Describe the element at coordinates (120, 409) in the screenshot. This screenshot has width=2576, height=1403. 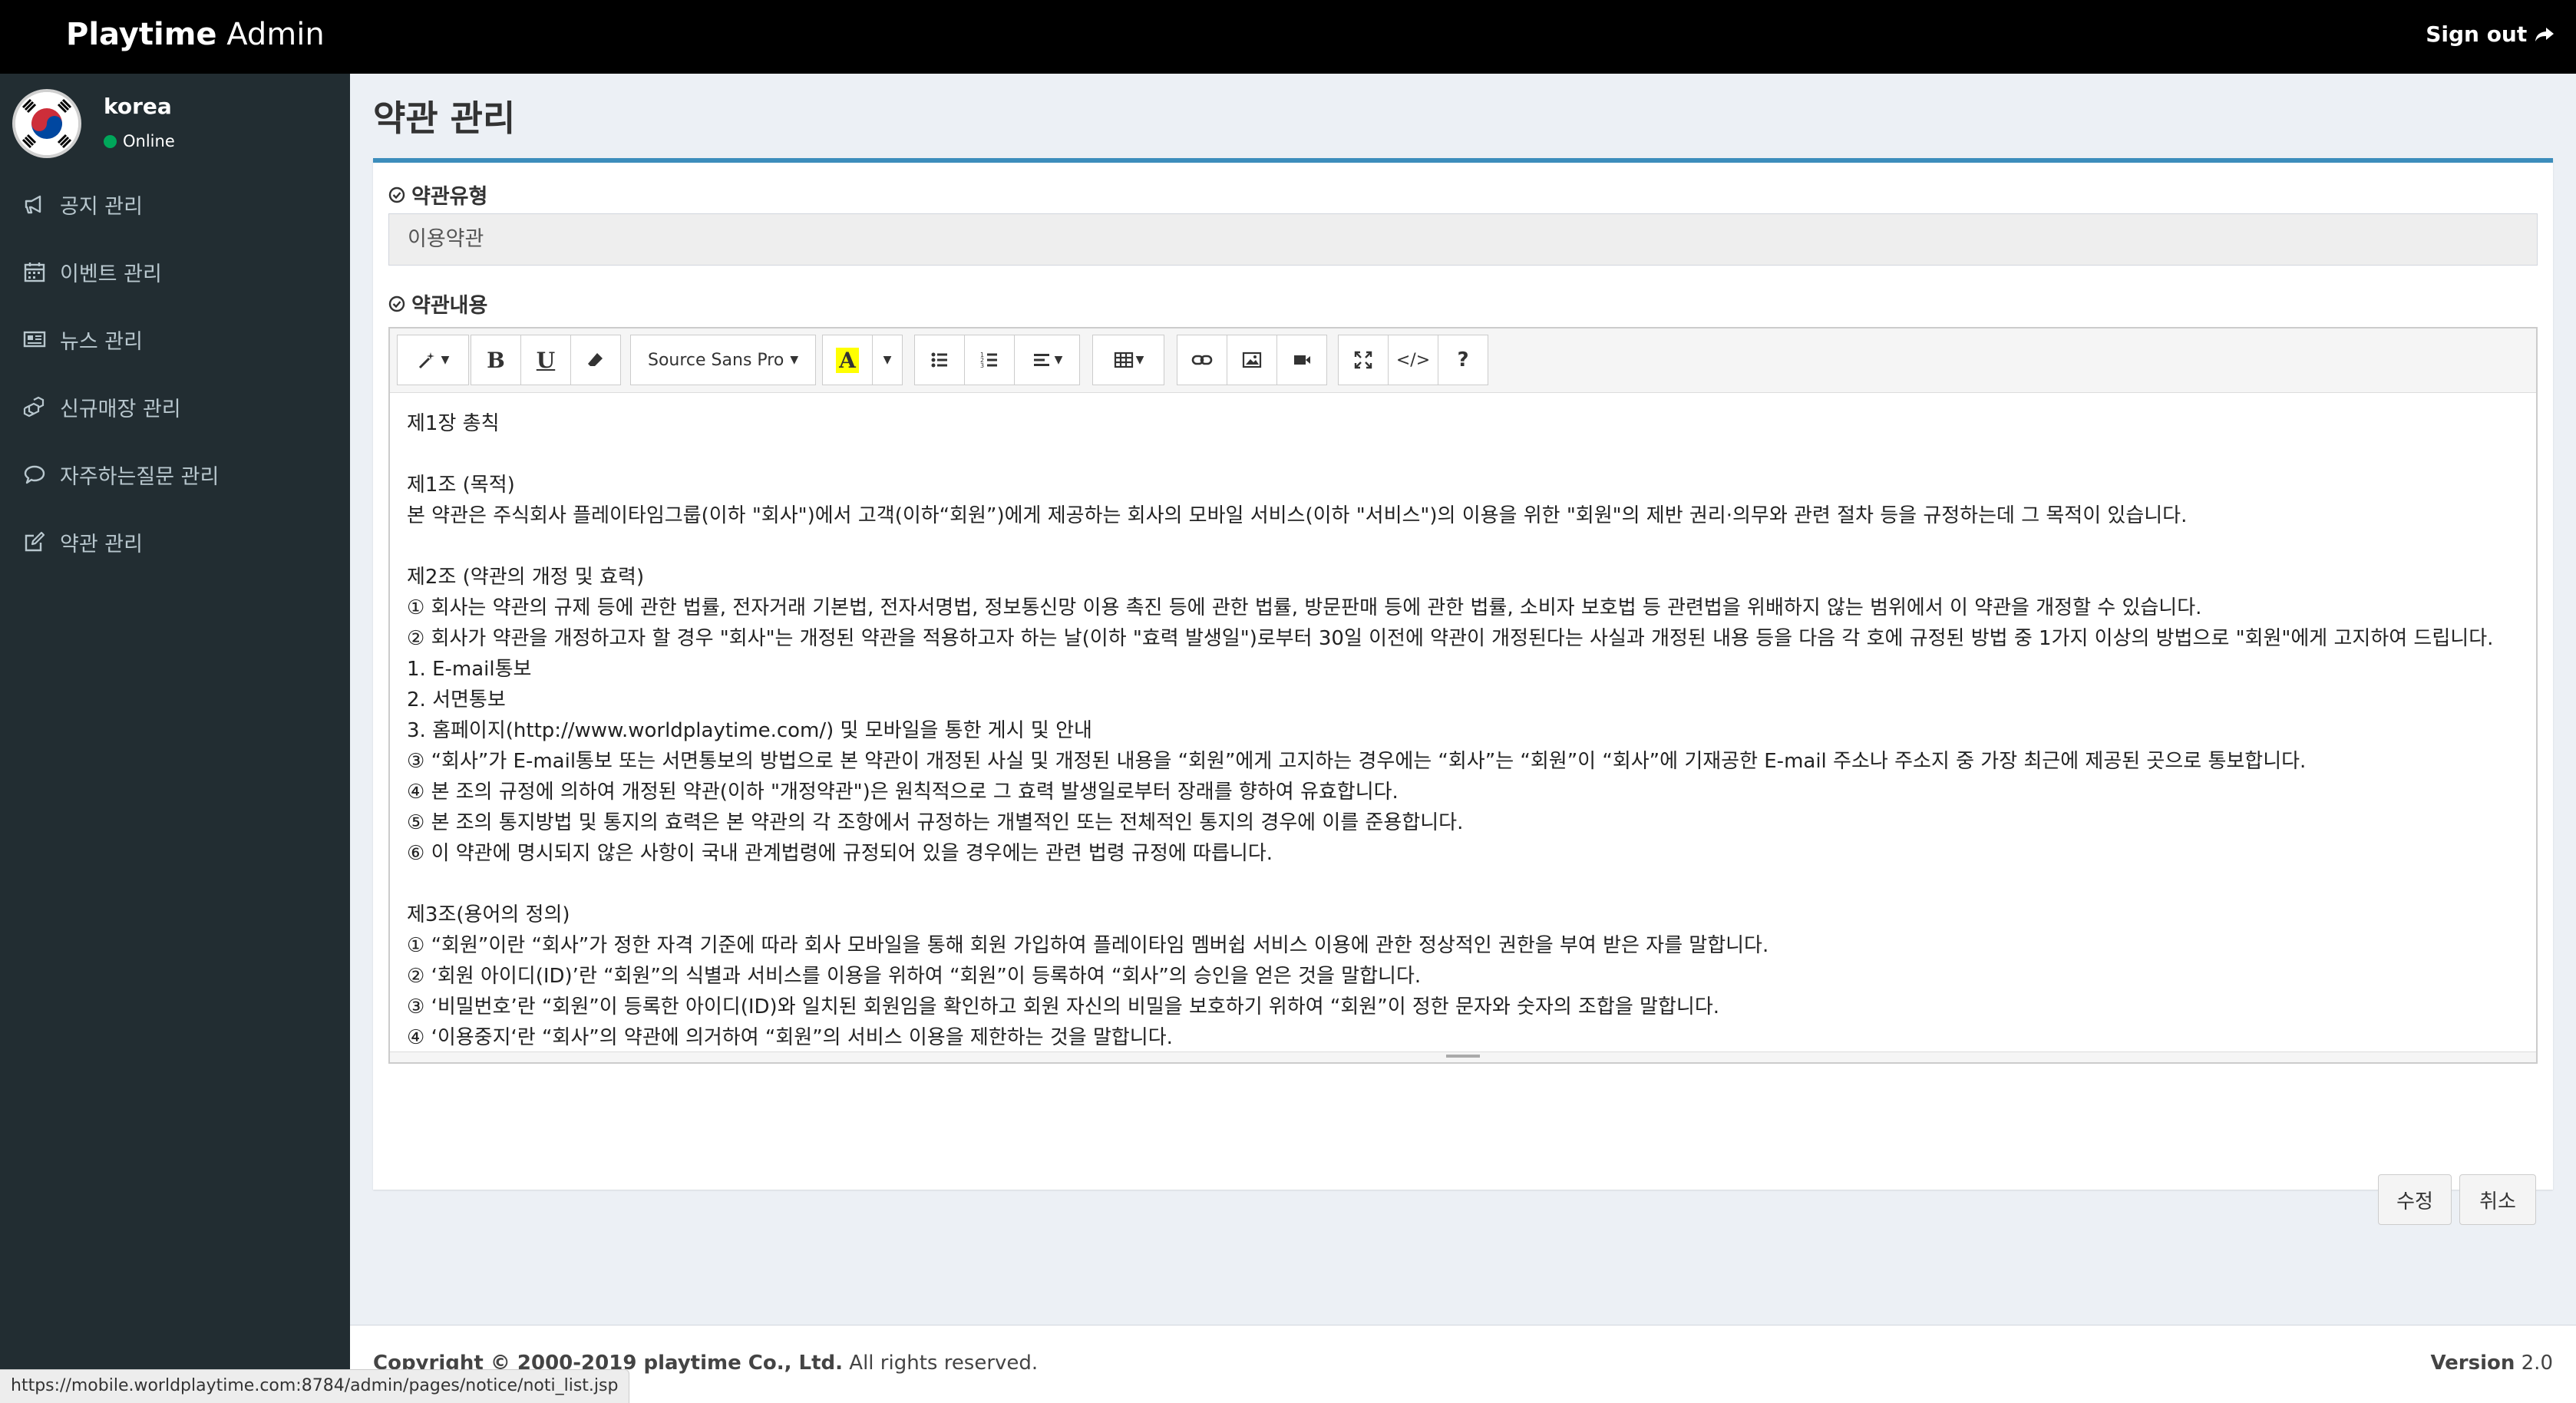
I see `sidebar-item-label: 신규매장 관리` at that location.